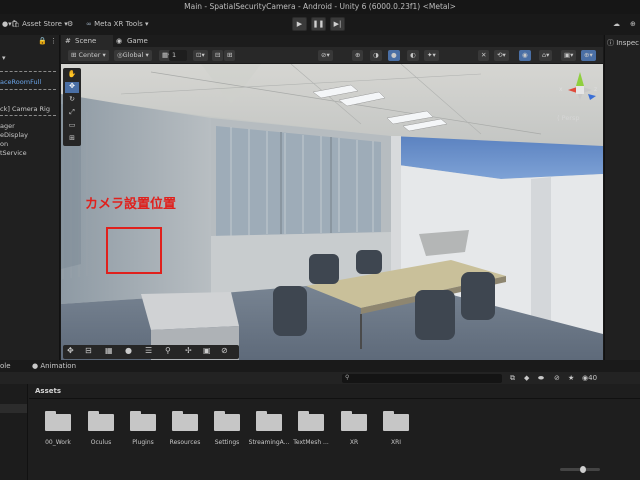  What do you see at coordinates (484, 55) in the screenshot?
I see `tools-icon: ✕` at bounding box center [484, 55].